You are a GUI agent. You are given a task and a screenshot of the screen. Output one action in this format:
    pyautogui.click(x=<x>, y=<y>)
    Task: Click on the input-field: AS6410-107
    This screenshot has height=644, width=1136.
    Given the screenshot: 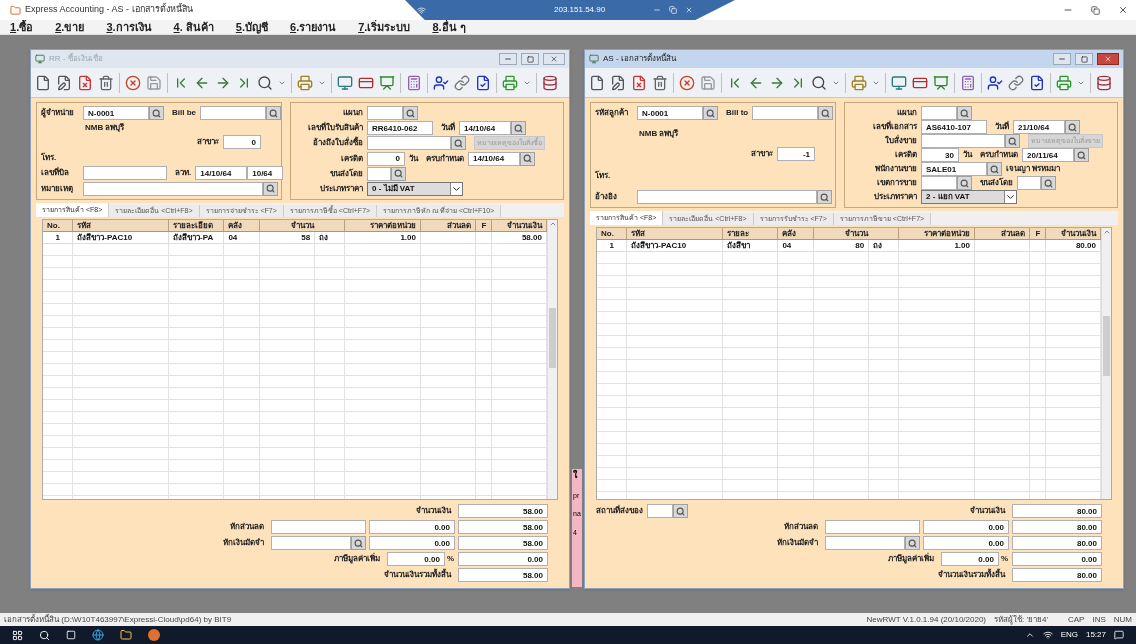 What is the action you would take?
    pyautogui.click(x=954, y=127)
    